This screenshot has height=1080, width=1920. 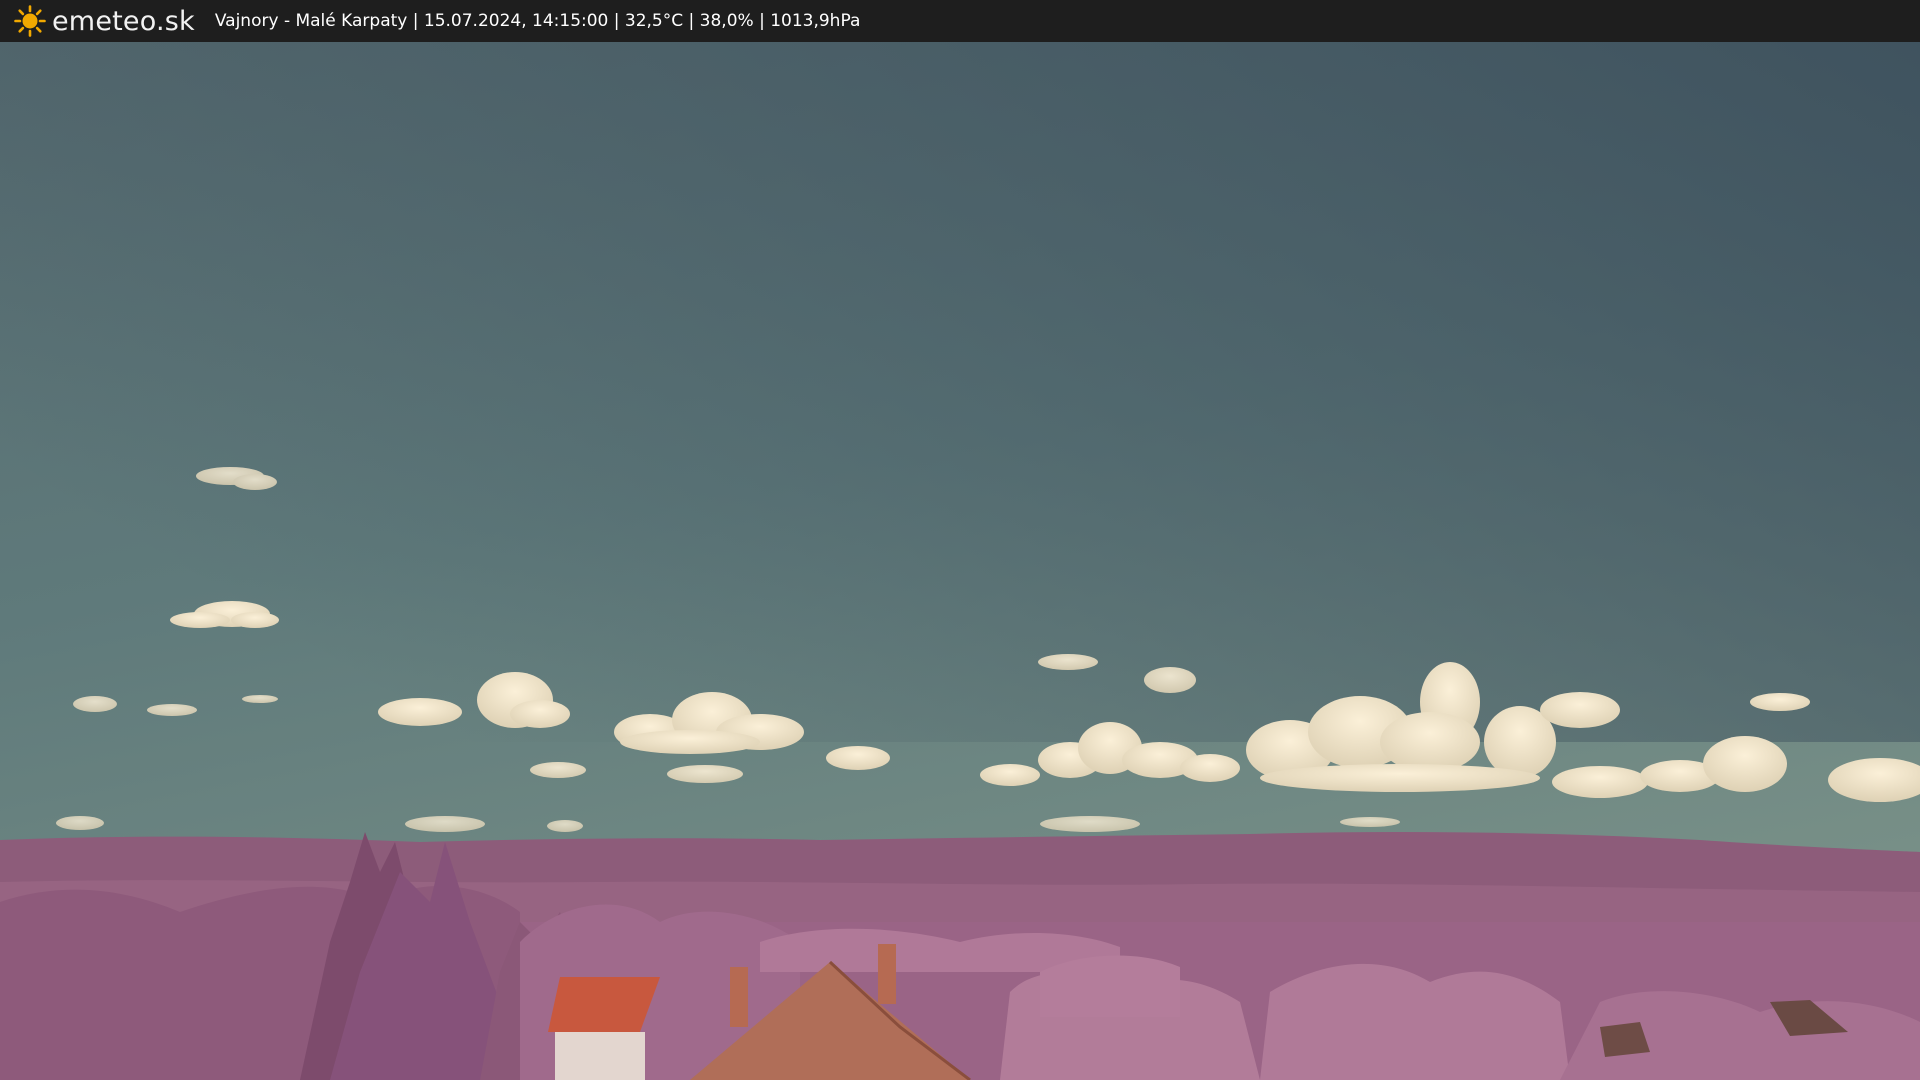 I want to click on sun-icon, so click(x=30, y=21).